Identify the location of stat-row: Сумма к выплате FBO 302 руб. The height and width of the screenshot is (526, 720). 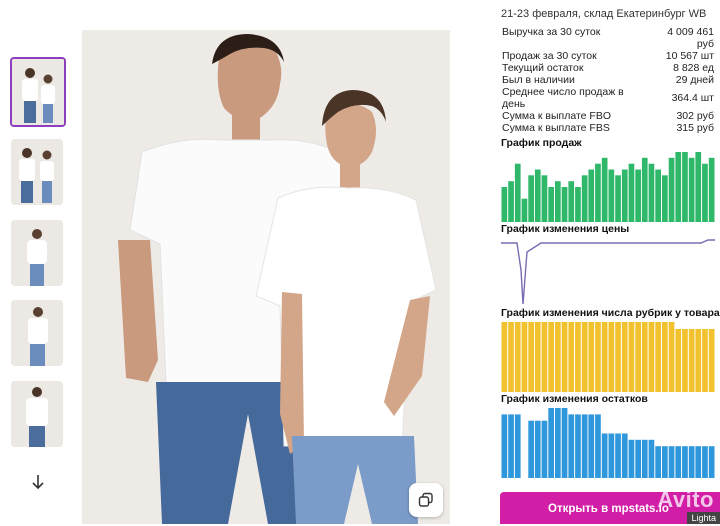
(608, 116).